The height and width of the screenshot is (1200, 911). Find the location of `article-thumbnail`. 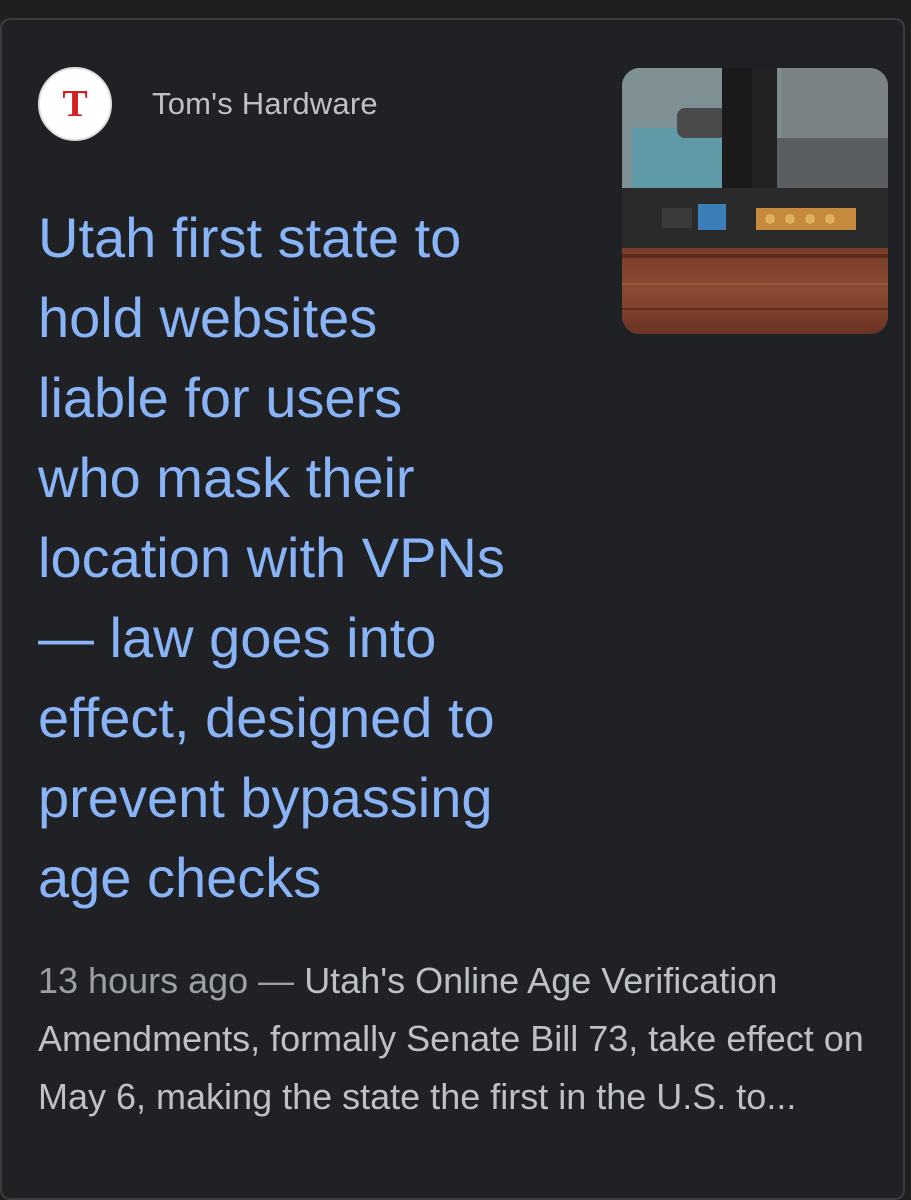

article-thumbnail is located at coordinates (755, 201).